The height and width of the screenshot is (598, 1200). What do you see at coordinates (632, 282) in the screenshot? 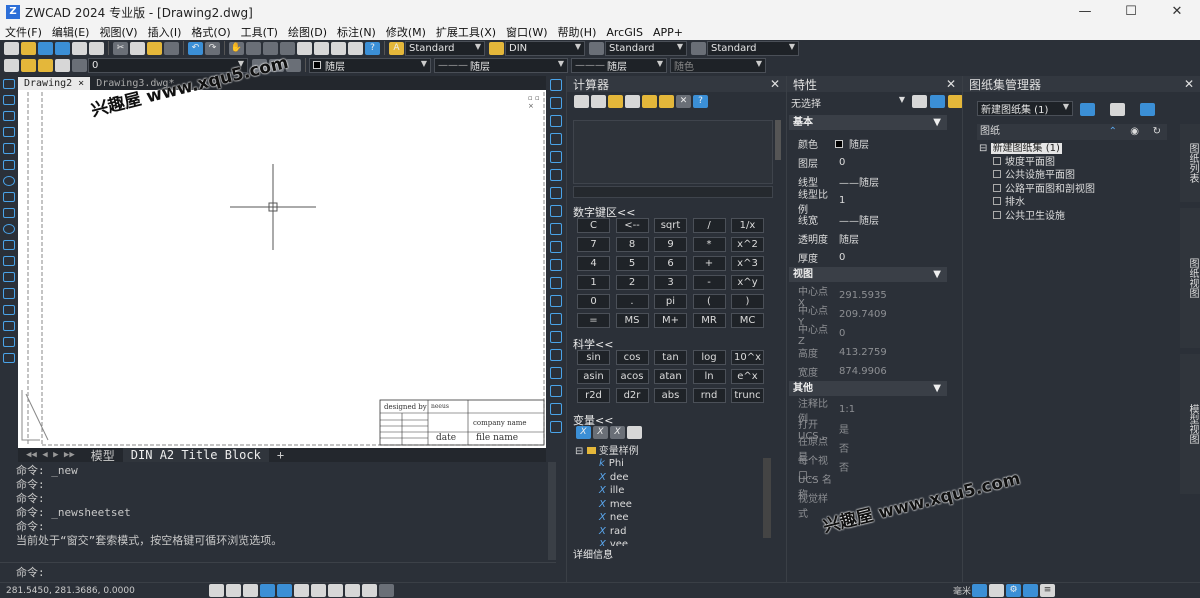
I see `calc-key-calculator.numpad: 2` at bounding box center [632, 282].